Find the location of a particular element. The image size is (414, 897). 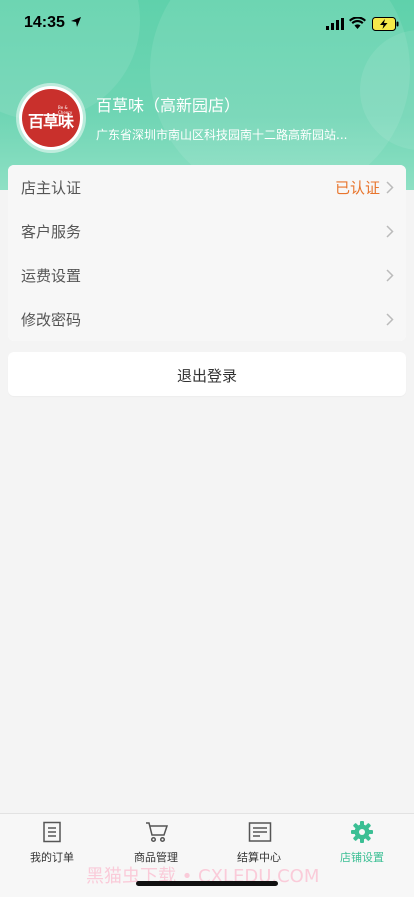

menu-item-shipping-settings: 运费设置 is located at coordinates (207, 275).